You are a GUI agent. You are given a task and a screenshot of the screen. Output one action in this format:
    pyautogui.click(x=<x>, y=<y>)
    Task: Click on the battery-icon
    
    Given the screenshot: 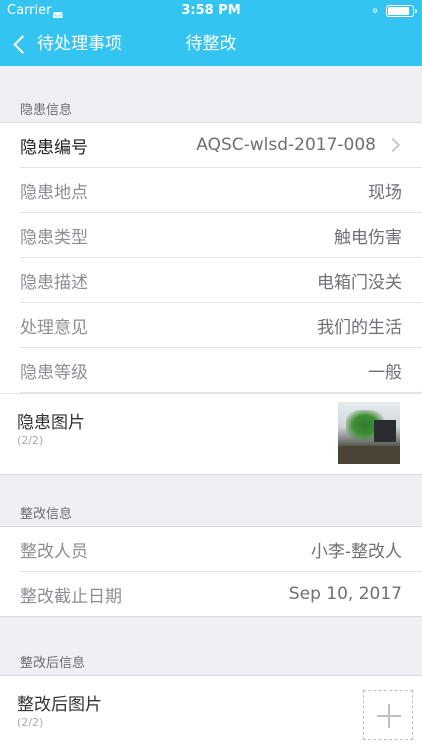 What is the action you would take?
    pyautogui.click(x=401, y=11)
    